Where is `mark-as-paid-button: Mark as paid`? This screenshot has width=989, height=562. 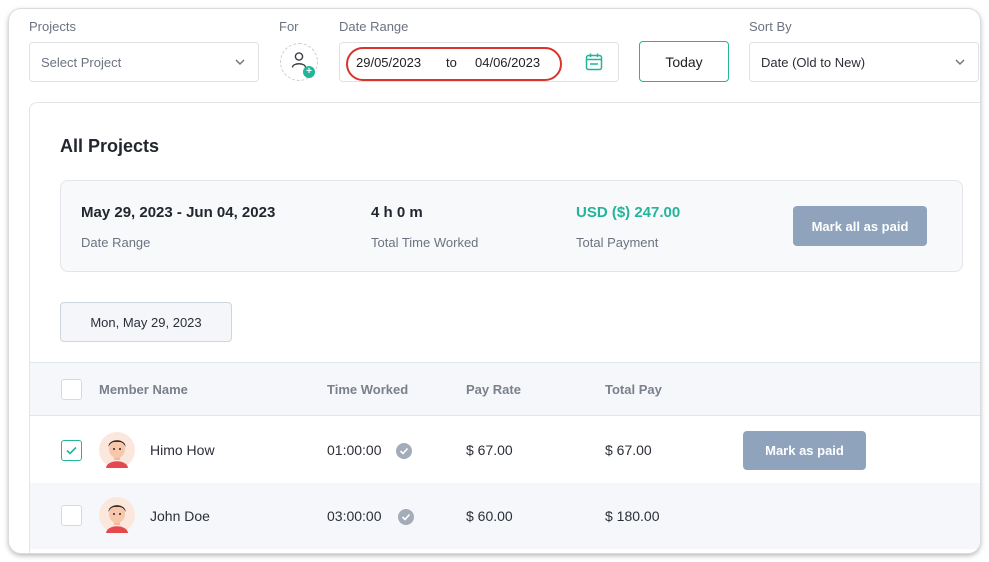
mark-as-paid-button: Mark as paid is located at coordinates (804, 450).